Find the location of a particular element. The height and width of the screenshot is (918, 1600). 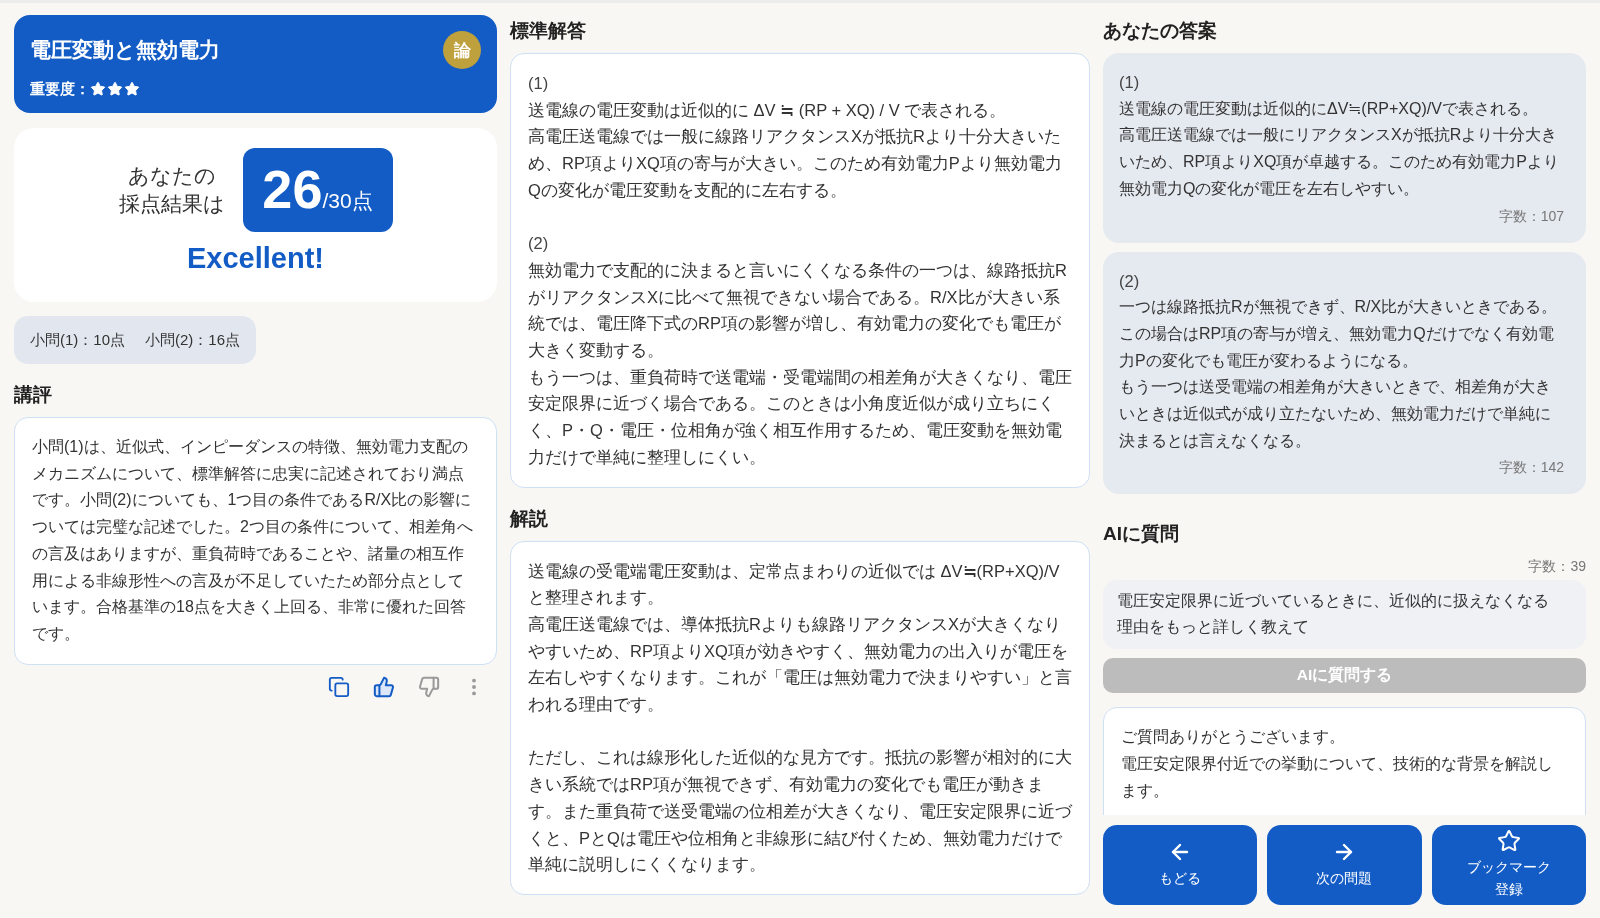

thumbs-up-icon is located at coordinates (384, 686).